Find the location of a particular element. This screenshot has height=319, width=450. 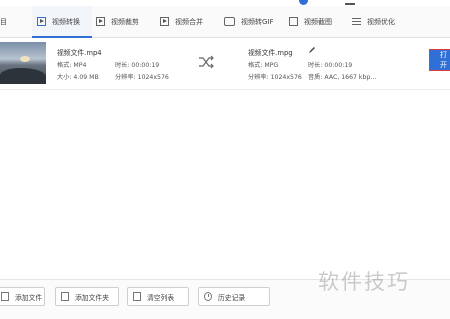

output-format: 格式: MPG is located at coordinates (263, 65).